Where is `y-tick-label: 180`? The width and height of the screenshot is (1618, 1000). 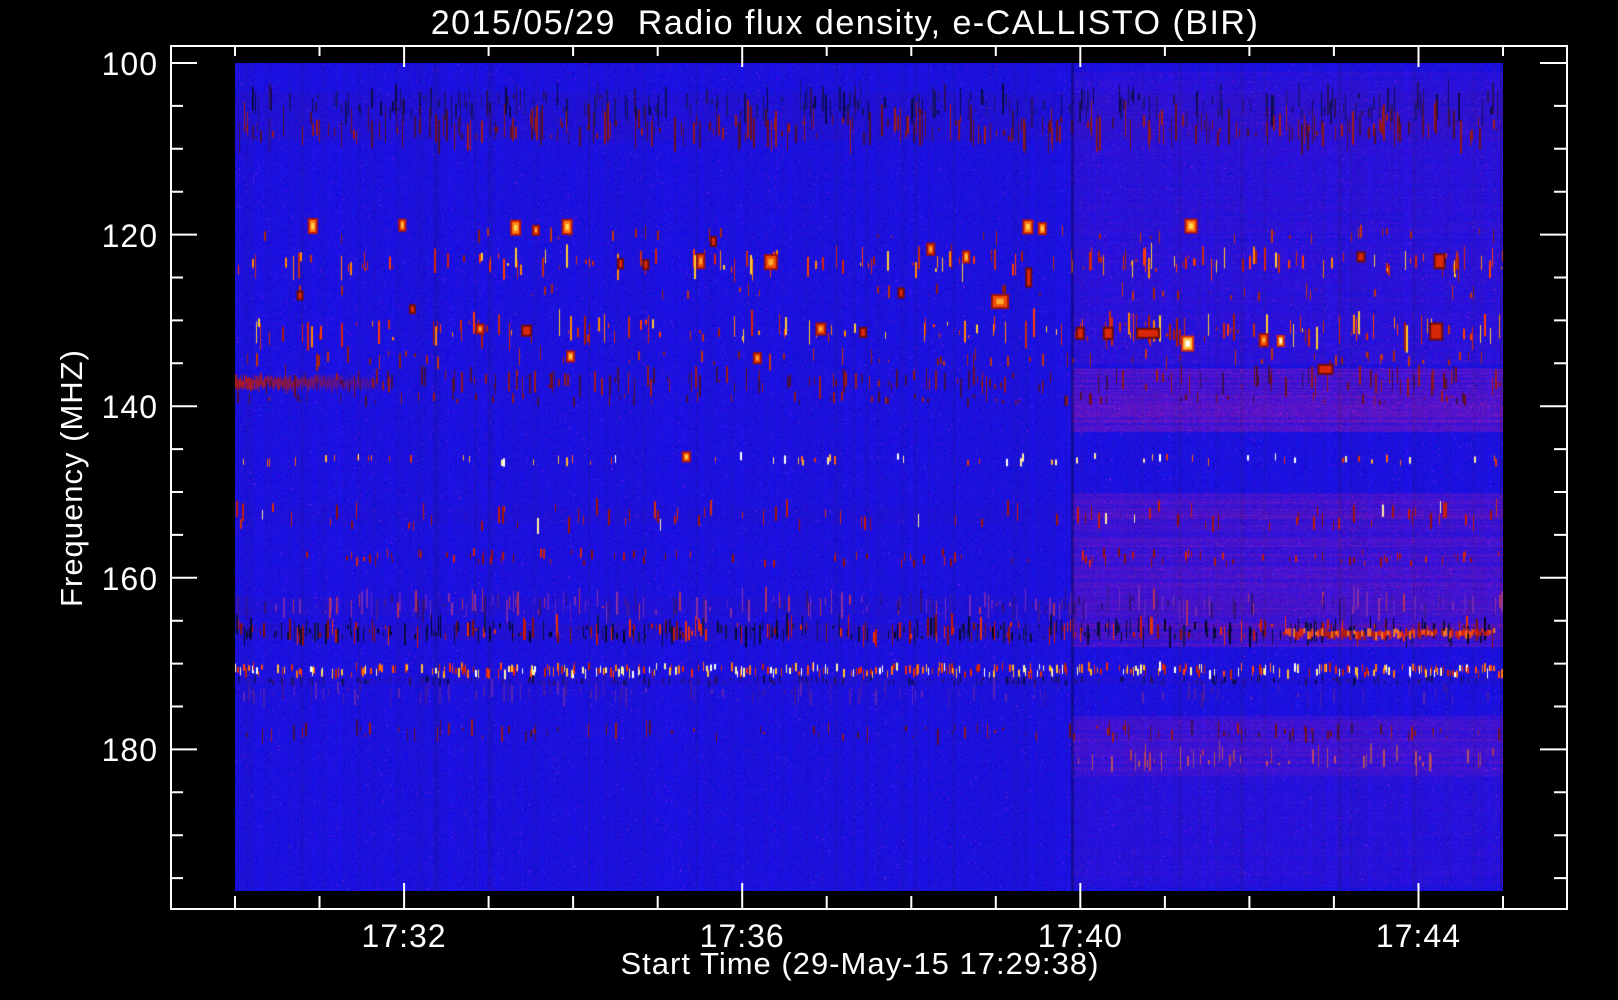
y-tick-label: 180 is located at coordinates (129, 750).